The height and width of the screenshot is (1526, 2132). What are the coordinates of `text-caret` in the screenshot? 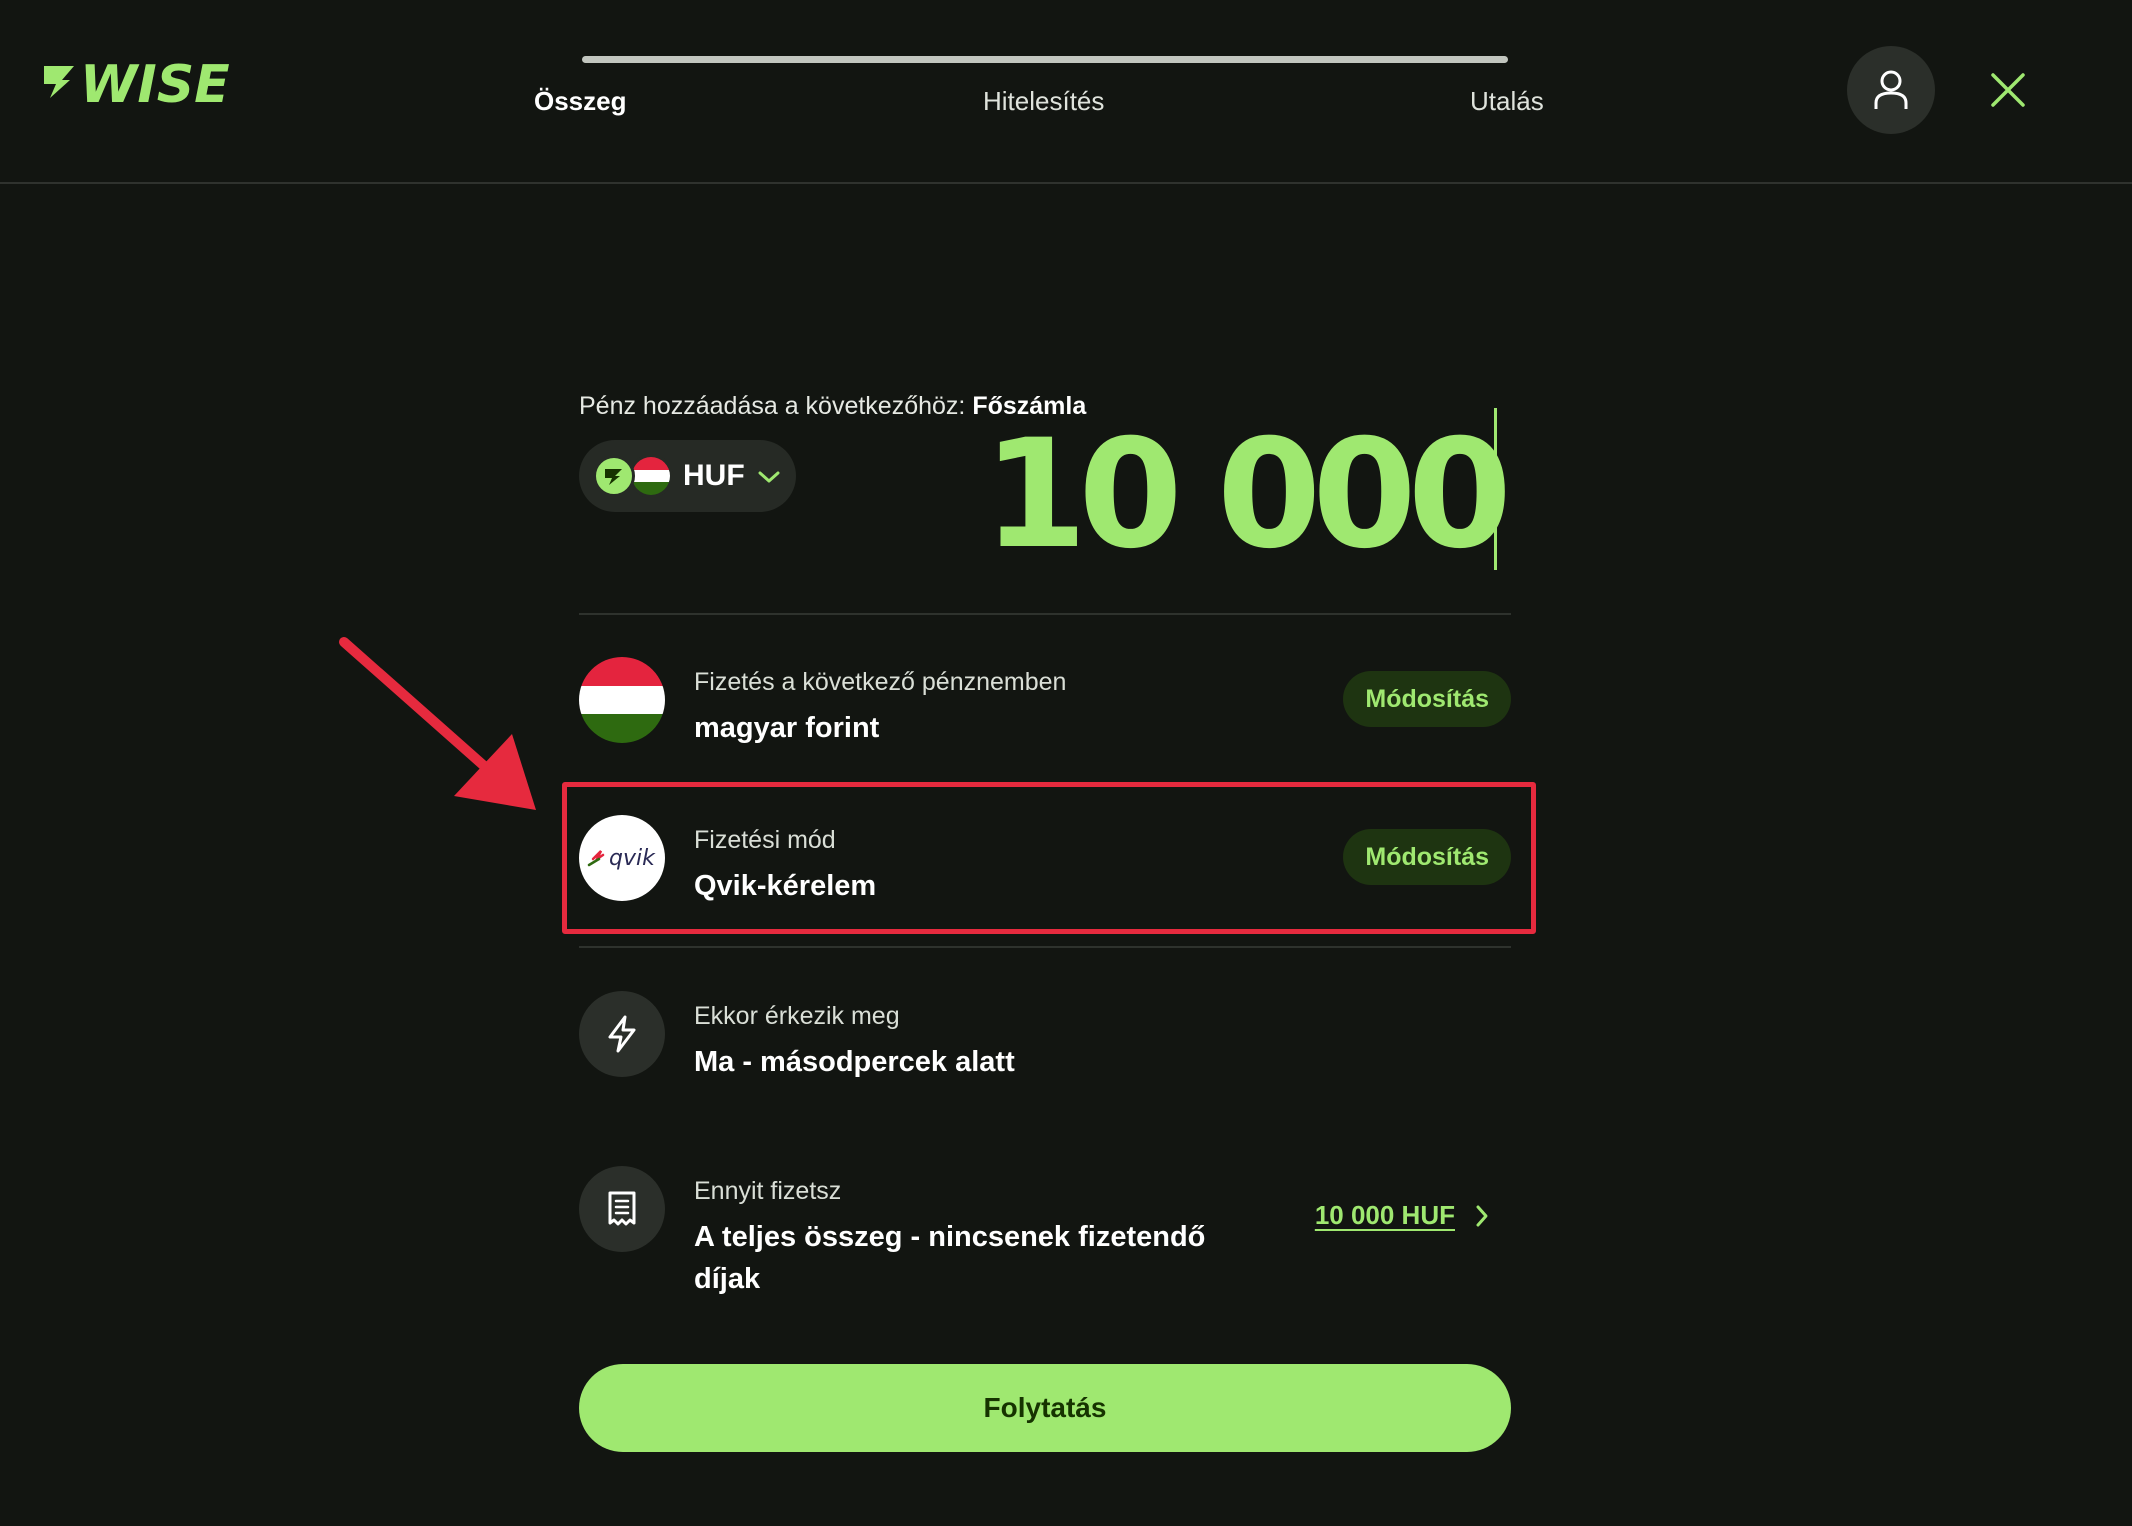 It's located at (1495, 489).